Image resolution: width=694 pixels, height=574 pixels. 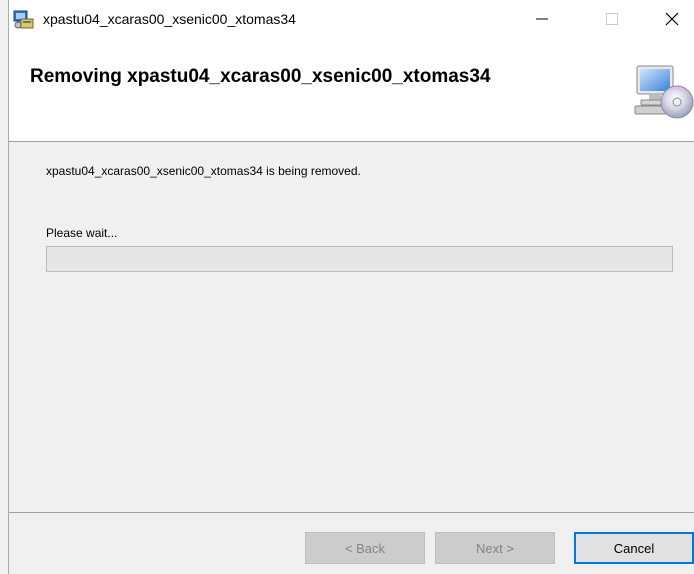 What do you see at coordinates (663, 91) in the screenshot?
I see `computer-cd-icon` at bounding box center [663, 91].